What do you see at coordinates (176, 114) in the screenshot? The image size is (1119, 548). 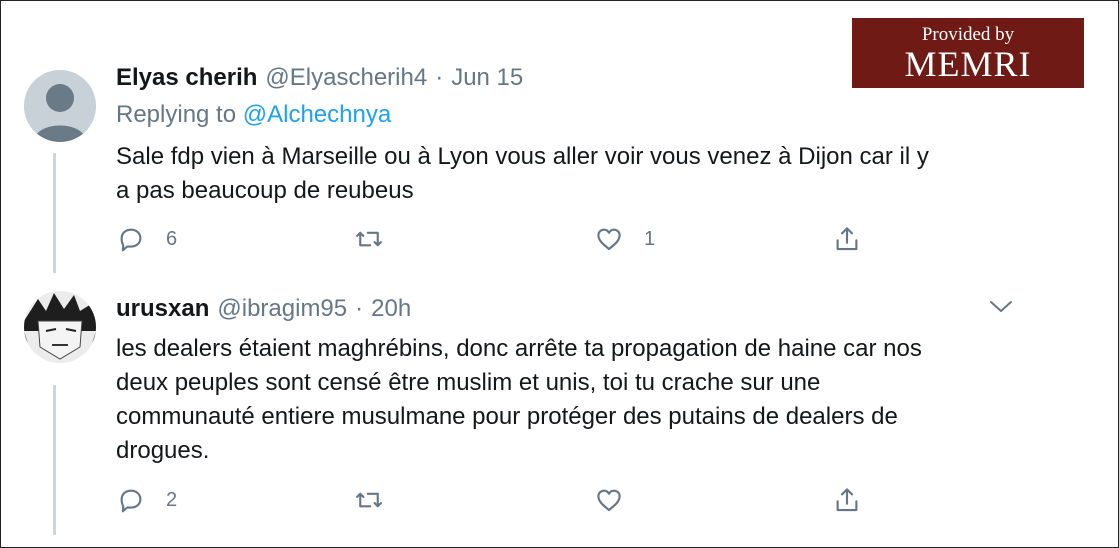 I see `replying-to-prefix: Replying to` at bounding box center [176, 114].